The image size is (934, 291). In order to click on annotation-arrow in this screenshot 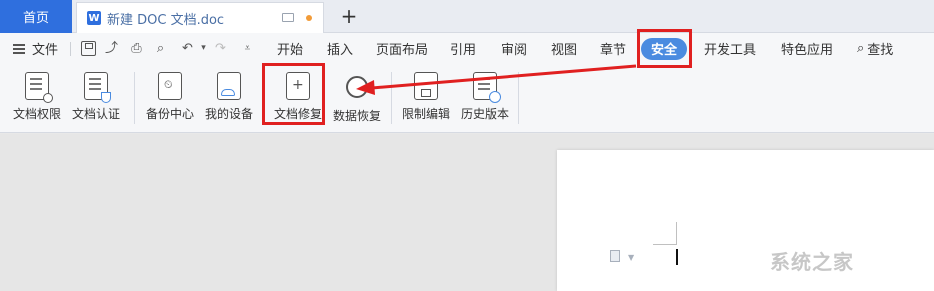, I will do `click(496, 79)`.